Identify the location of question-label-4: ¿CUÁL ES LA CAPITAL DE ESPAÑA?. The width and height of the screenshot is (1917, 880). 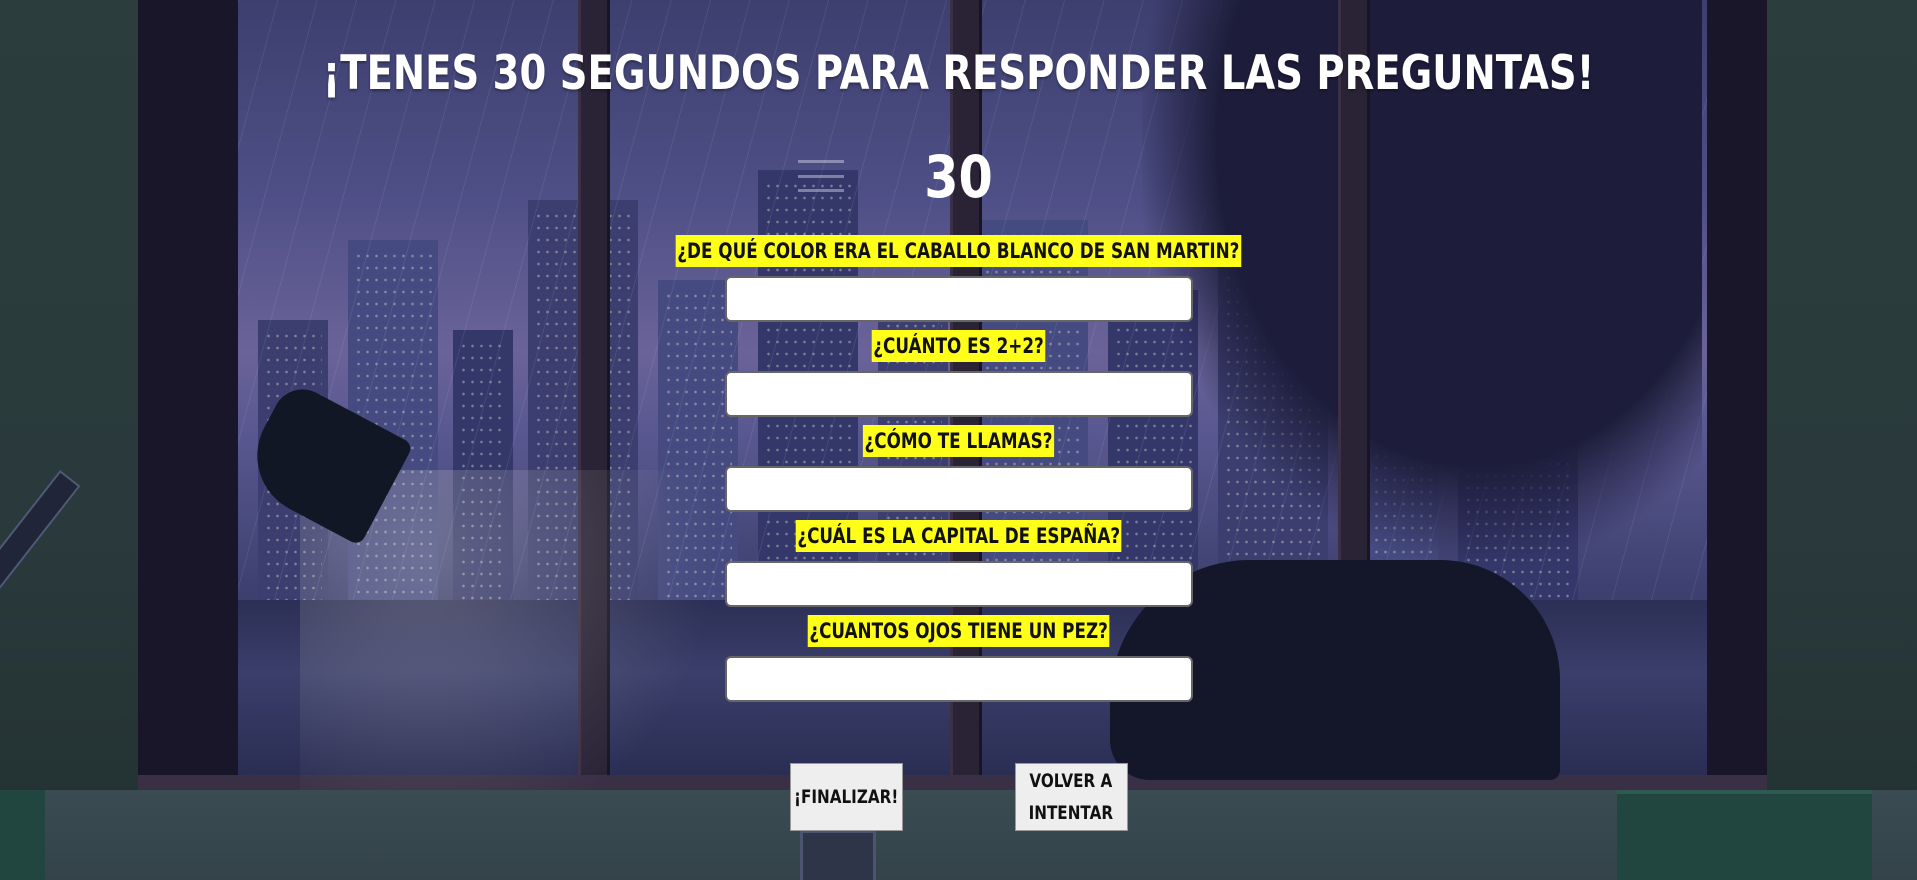
(958, 536).